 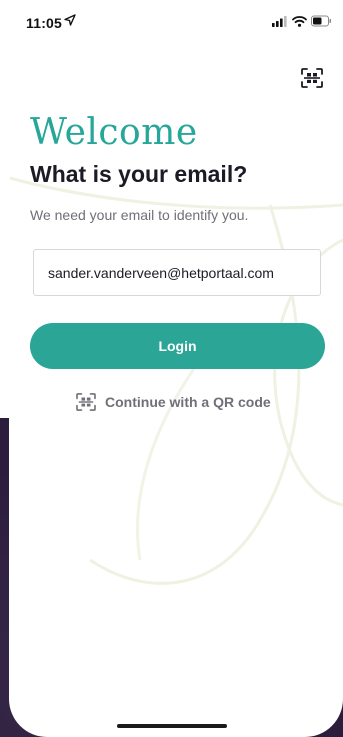 I want to click on status-icons, so click(x=301, y=21).